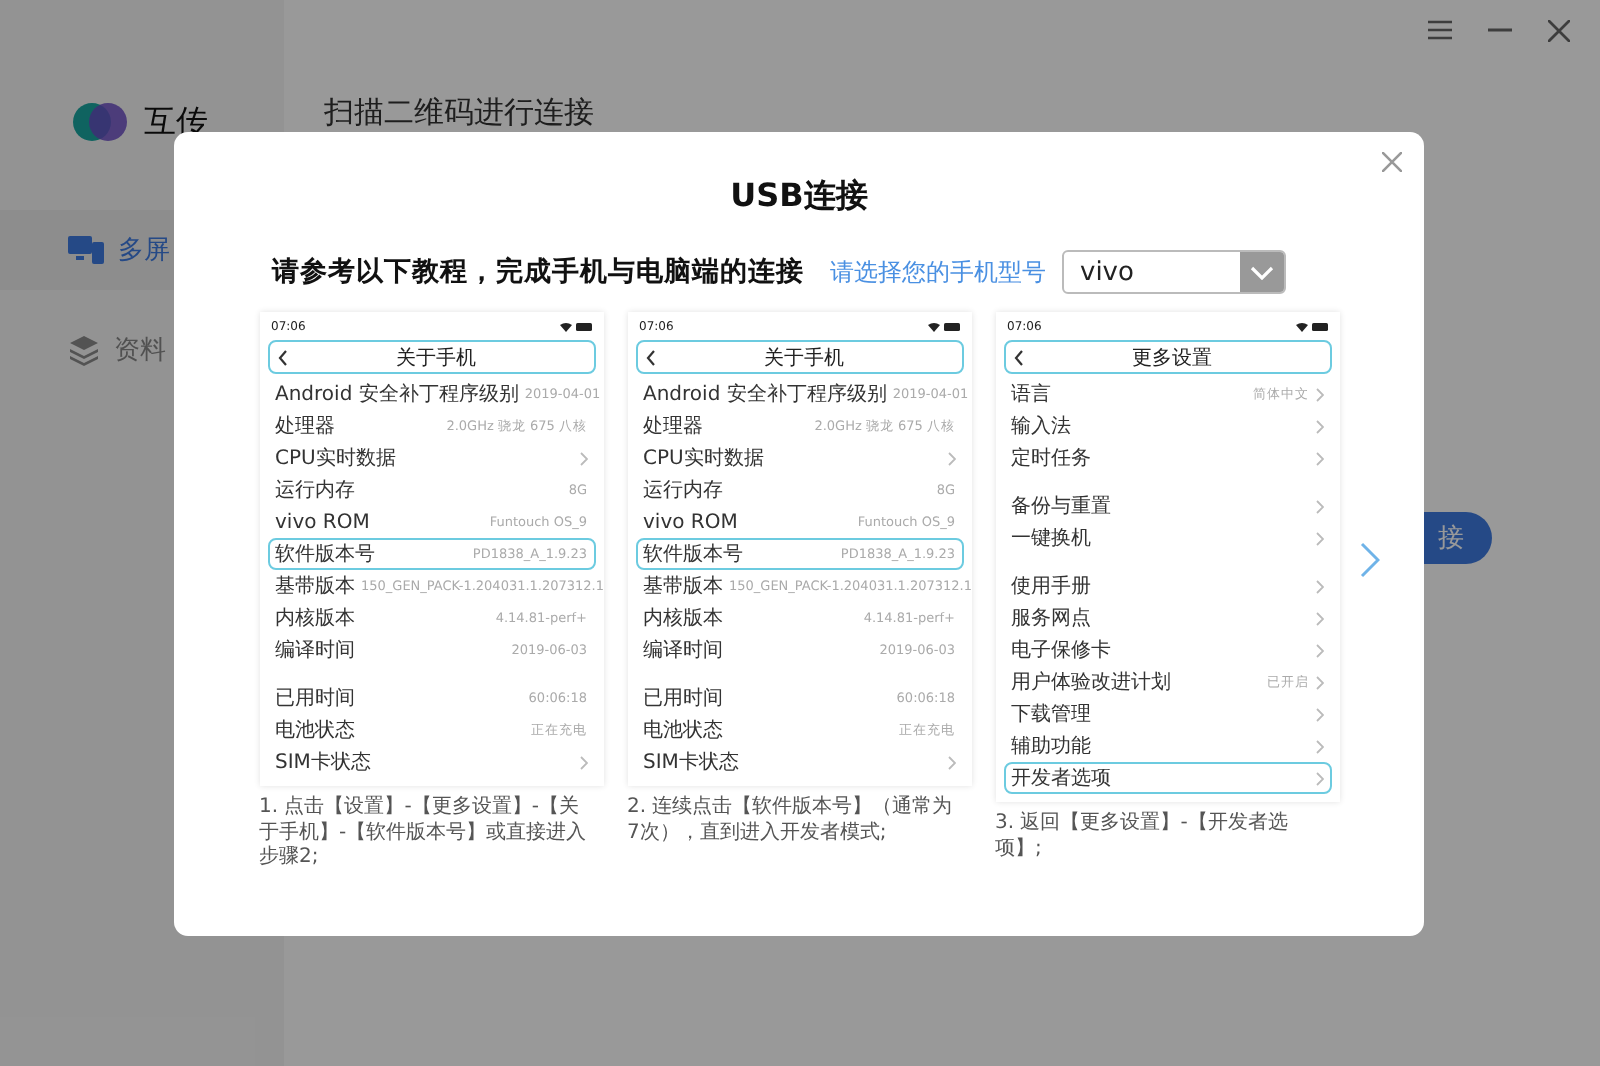 The height and width of the screenshot is (1066, 1600). What do you see at coordinates (1061, 650) in the screenshot?
I see `setting-label: 电子保修卡` at bounding box center [1061, 650].